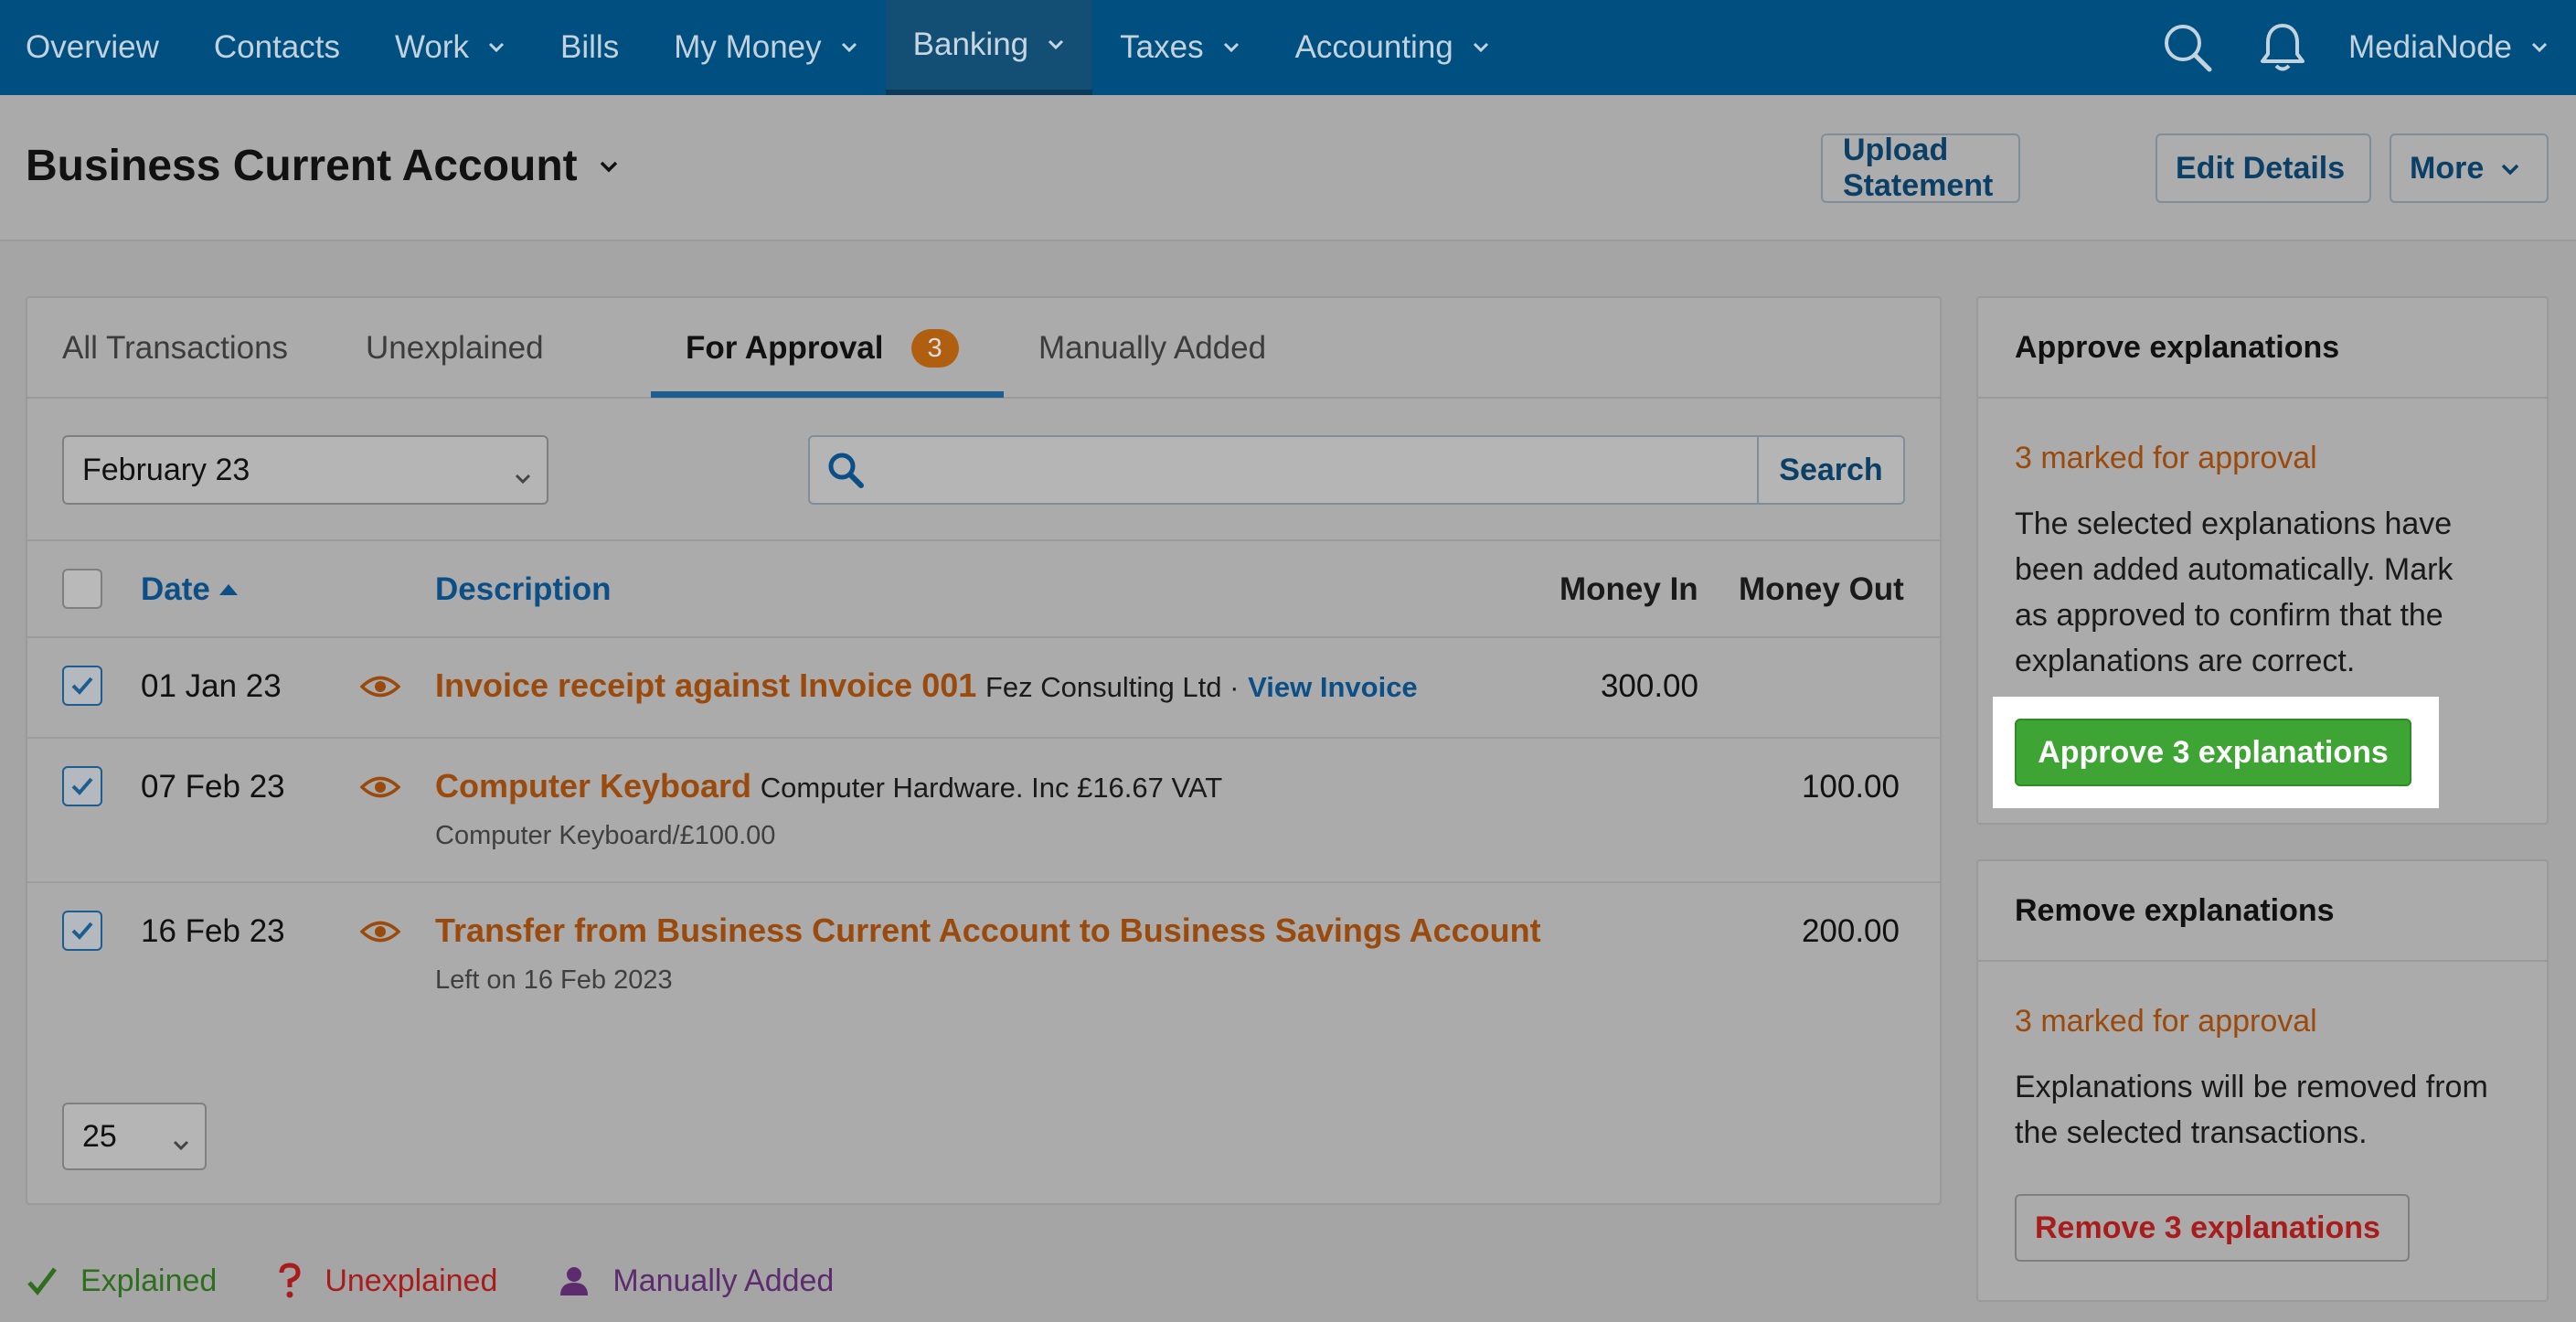 This screenshot has width=2576, height=1322. What do you see at coordinates (2447, 168) in the screenshot?
I see `button-label: More` at bounding box center [2447, 168].